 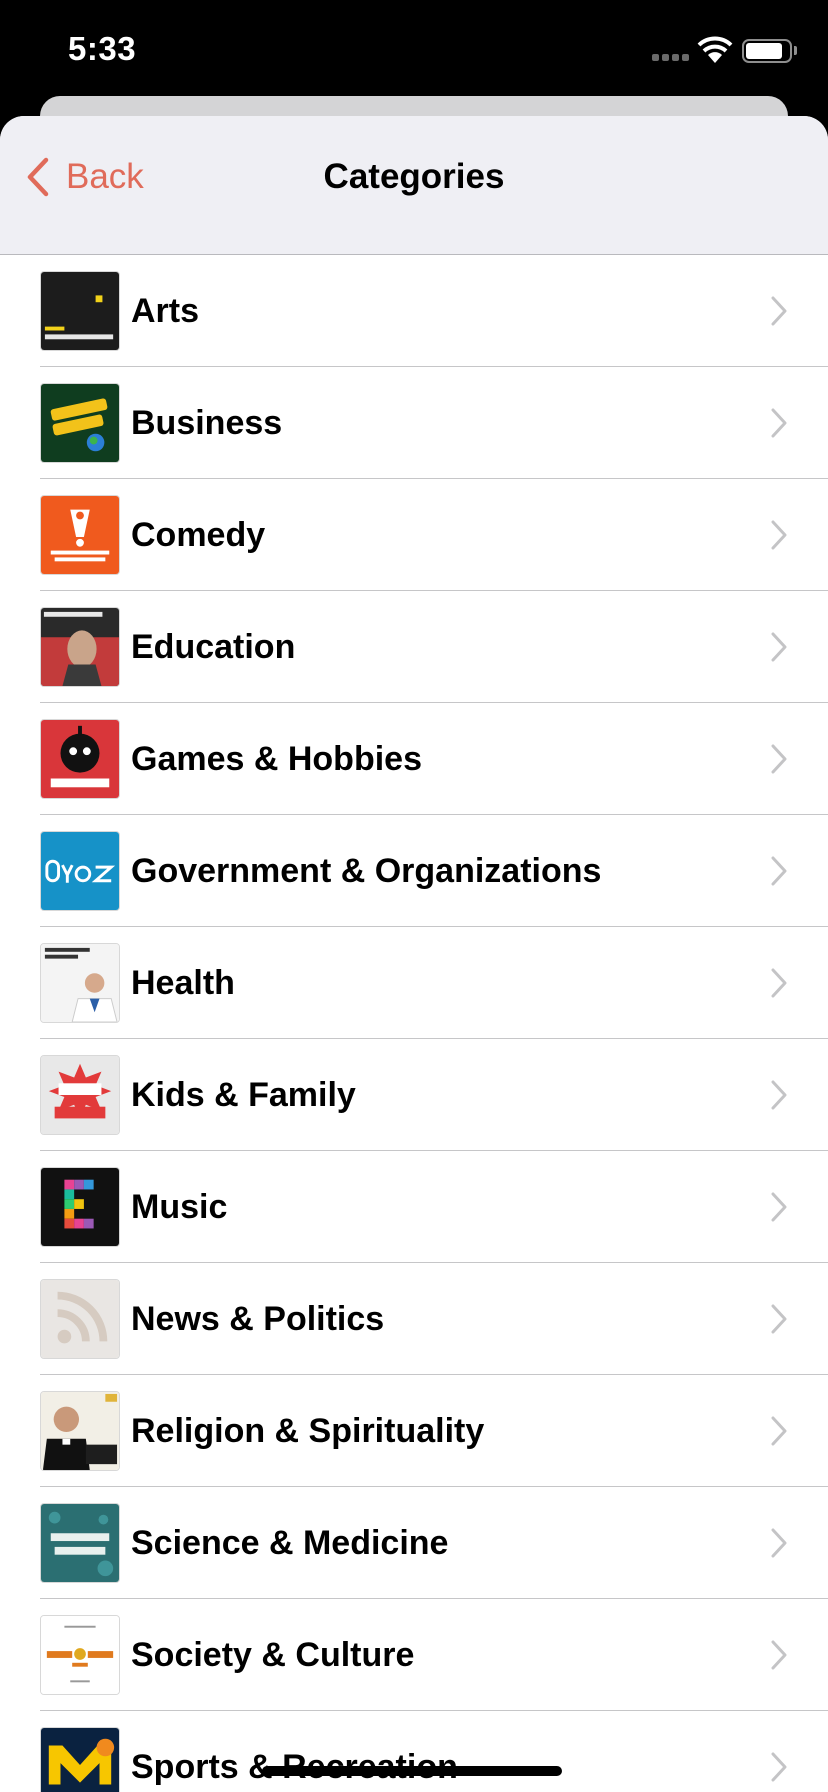 I want to click on battery-icon, so click(x=767, y=51).